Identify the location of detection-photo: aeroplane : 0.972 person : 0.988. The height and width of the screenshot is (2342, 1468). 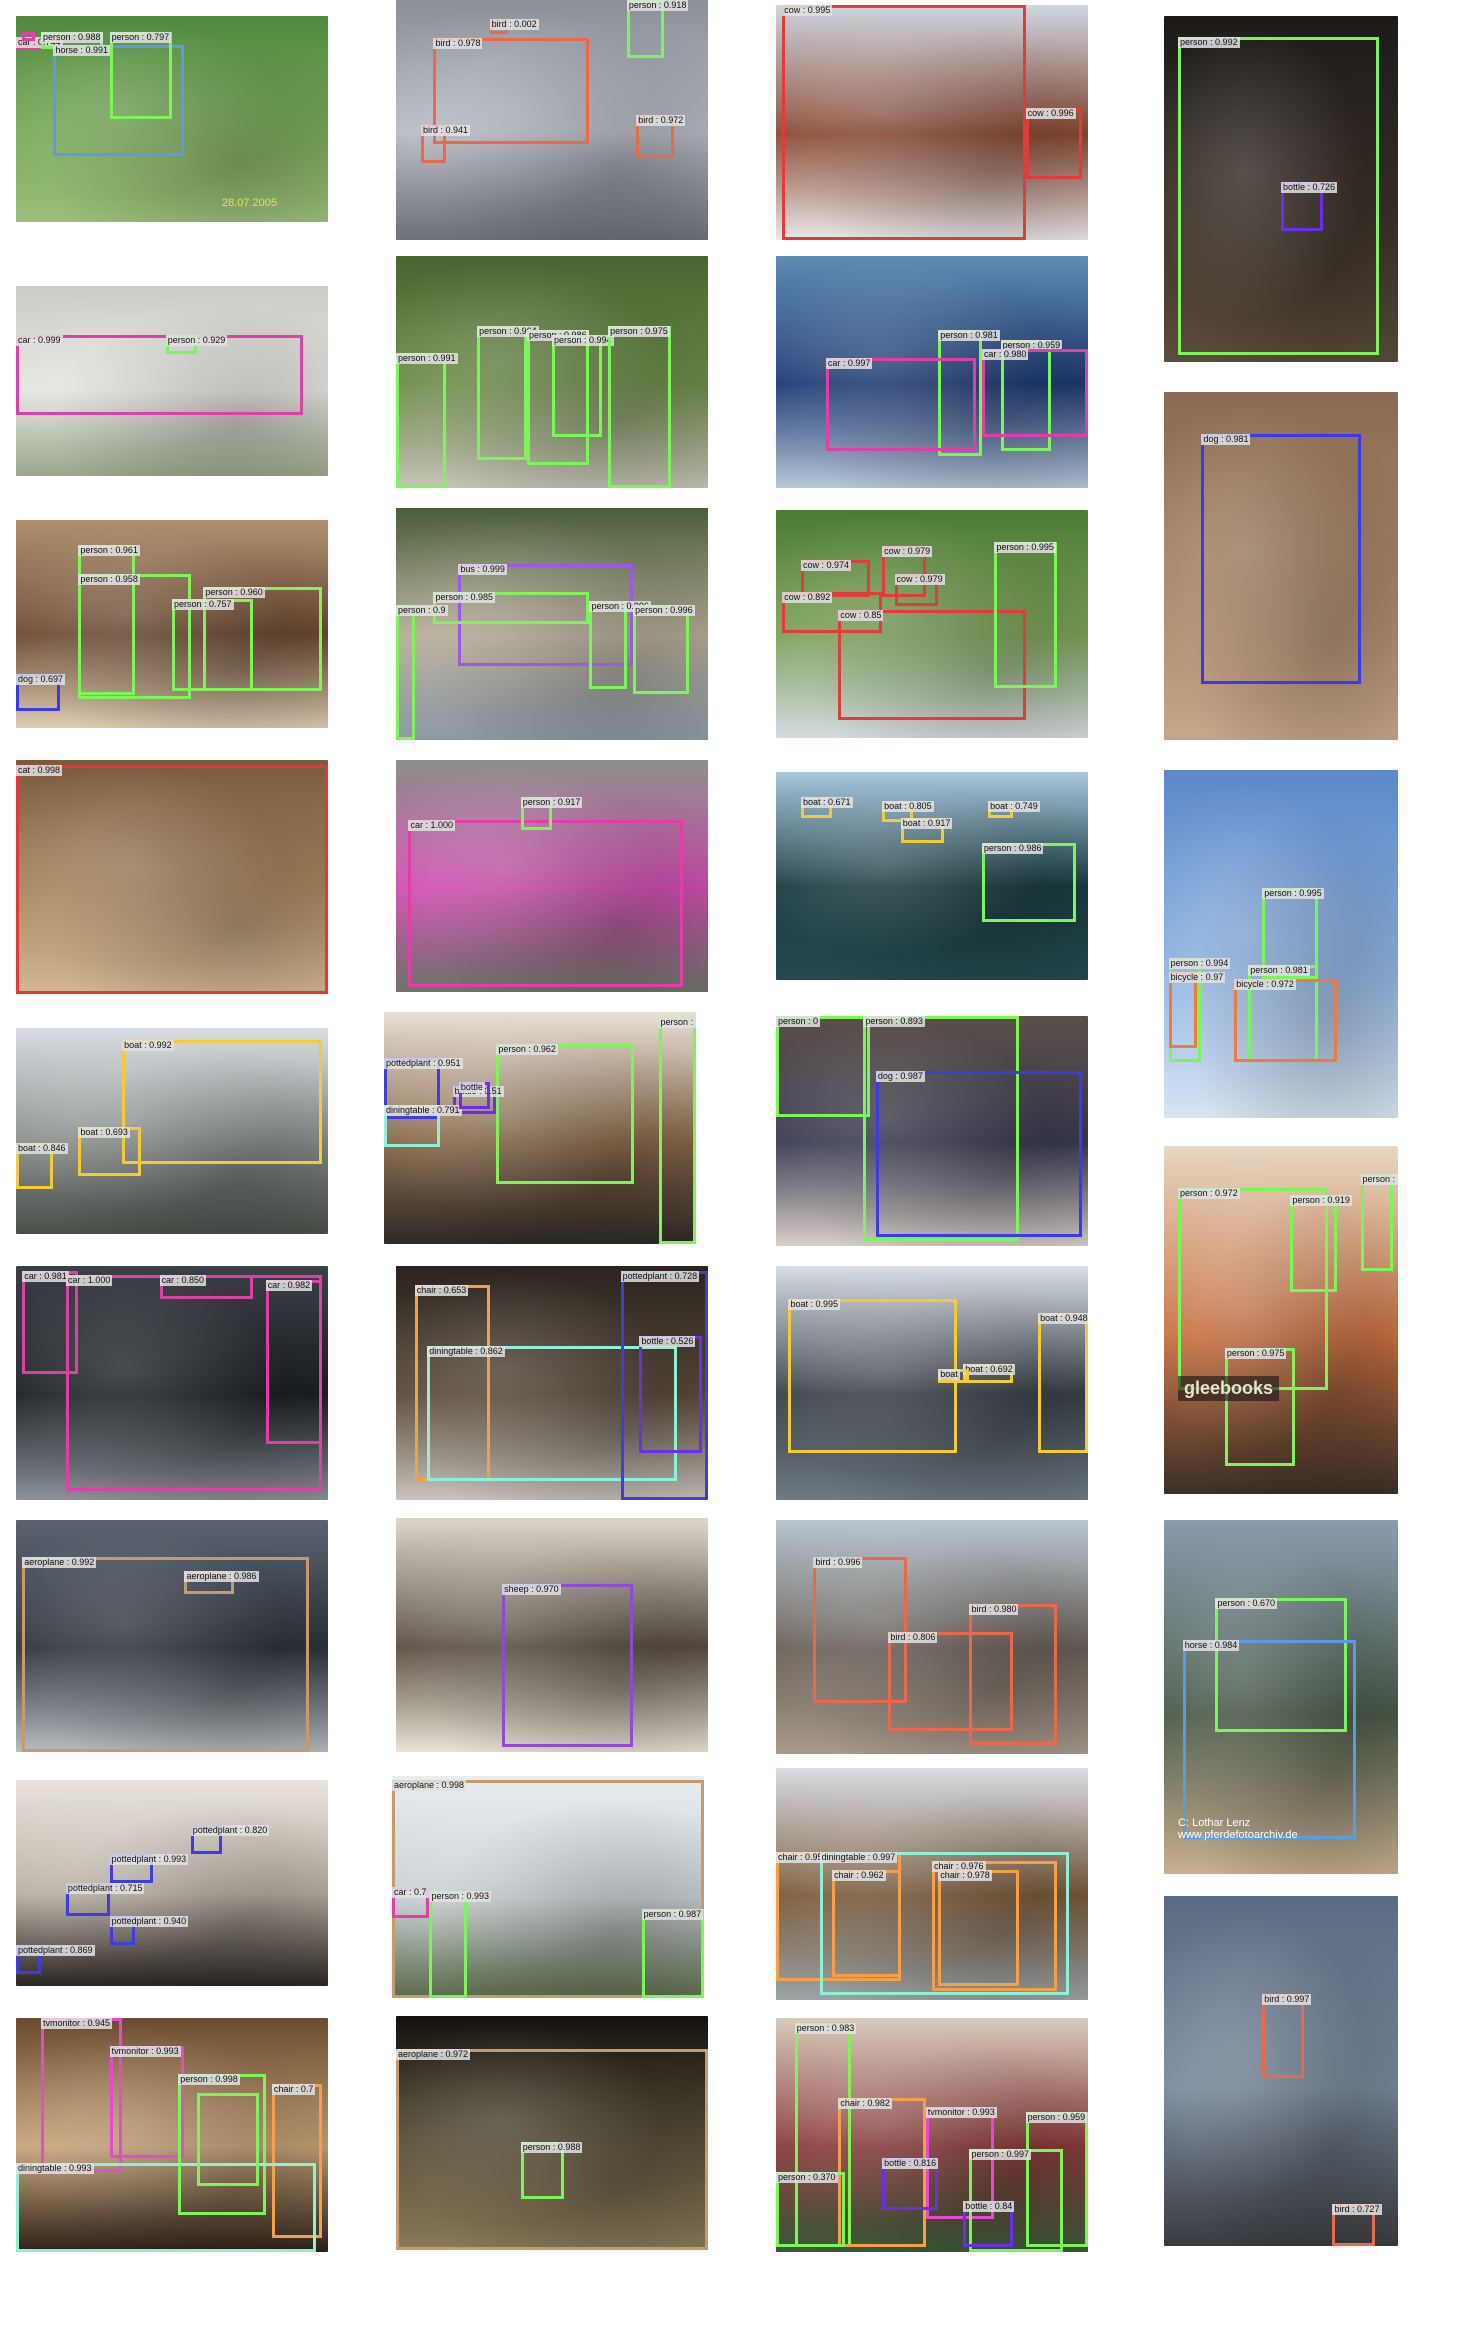
(552, 2133).